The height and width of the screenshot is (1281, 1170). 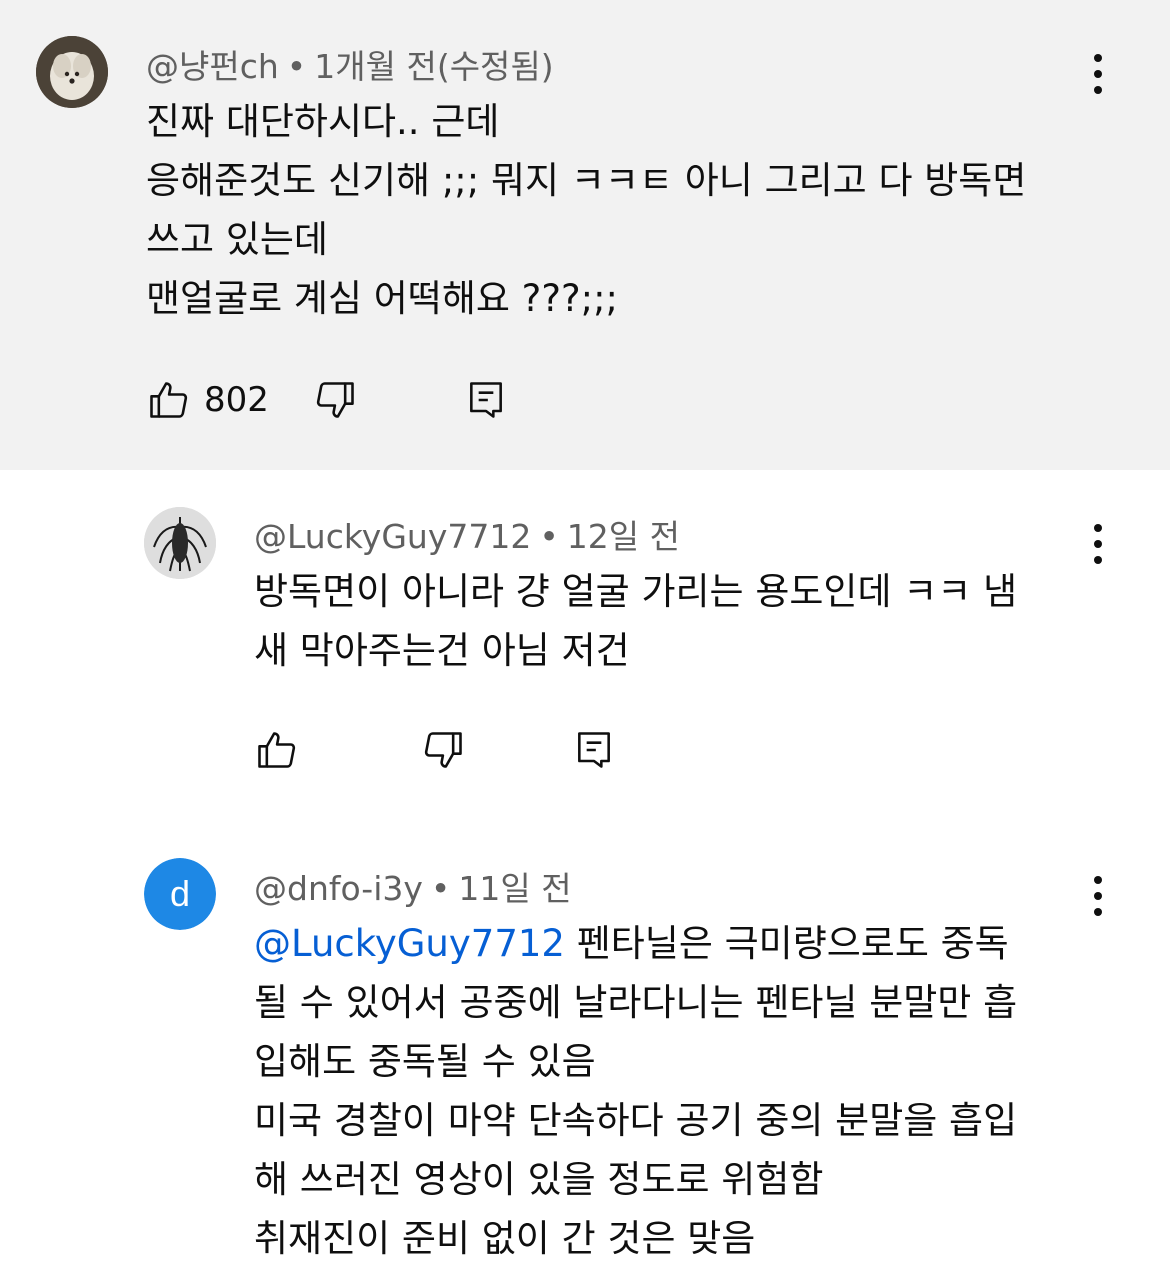 What do you see at coordinates (237, 239) in the screenshot?
I see `comment-line: 쓰고 있는데` at bounding box center [237, 239].